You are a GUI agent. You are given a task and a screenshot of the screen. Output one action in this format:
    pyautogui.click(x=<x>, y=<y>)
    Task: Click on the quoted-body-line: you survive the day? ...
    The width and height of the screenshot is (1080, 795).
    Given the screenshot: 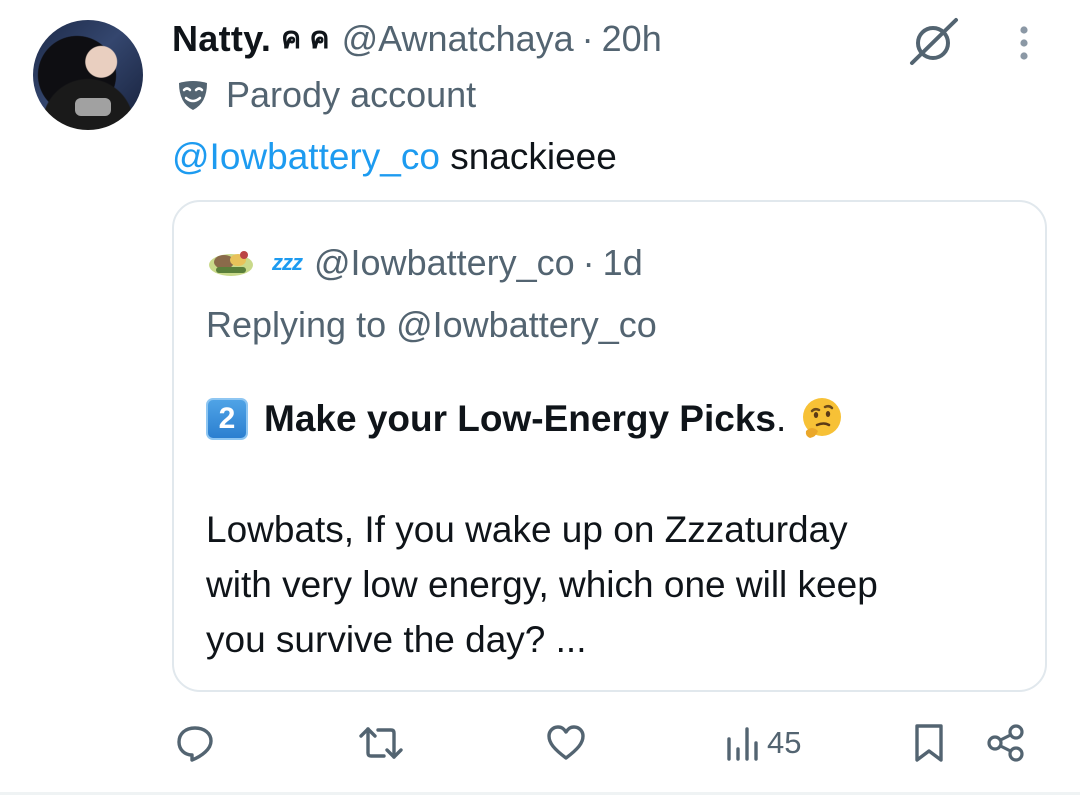 What is the action you would take?
    pyautogui.click(x=396, y=639)
    